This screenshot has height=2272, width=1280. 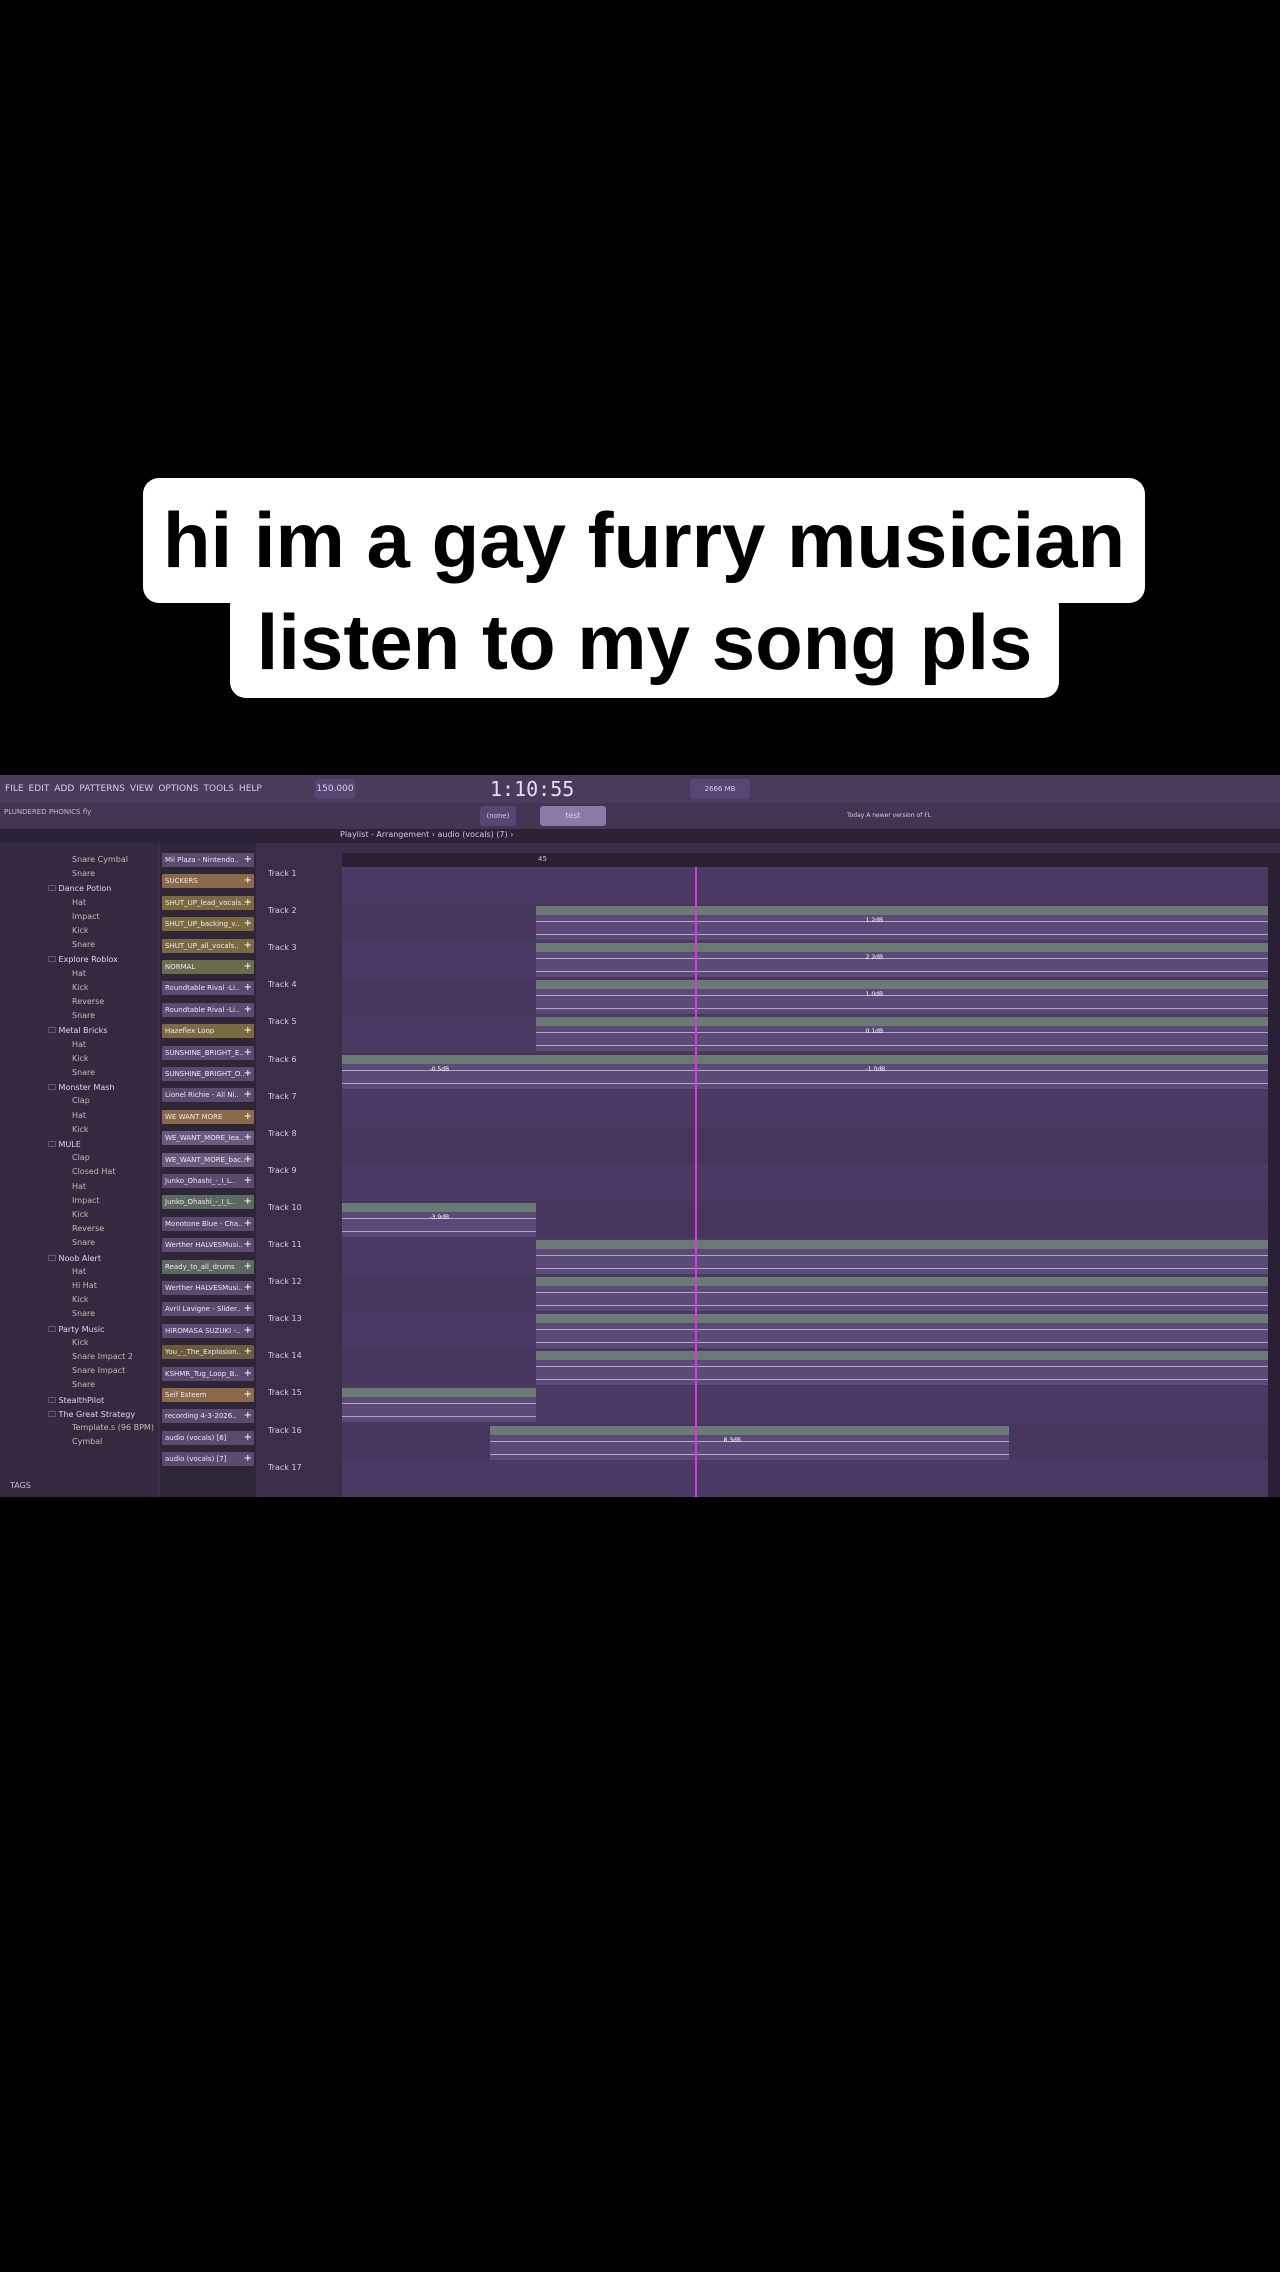 I want to click on track-name: Track 1, so click(x=282, y=873).